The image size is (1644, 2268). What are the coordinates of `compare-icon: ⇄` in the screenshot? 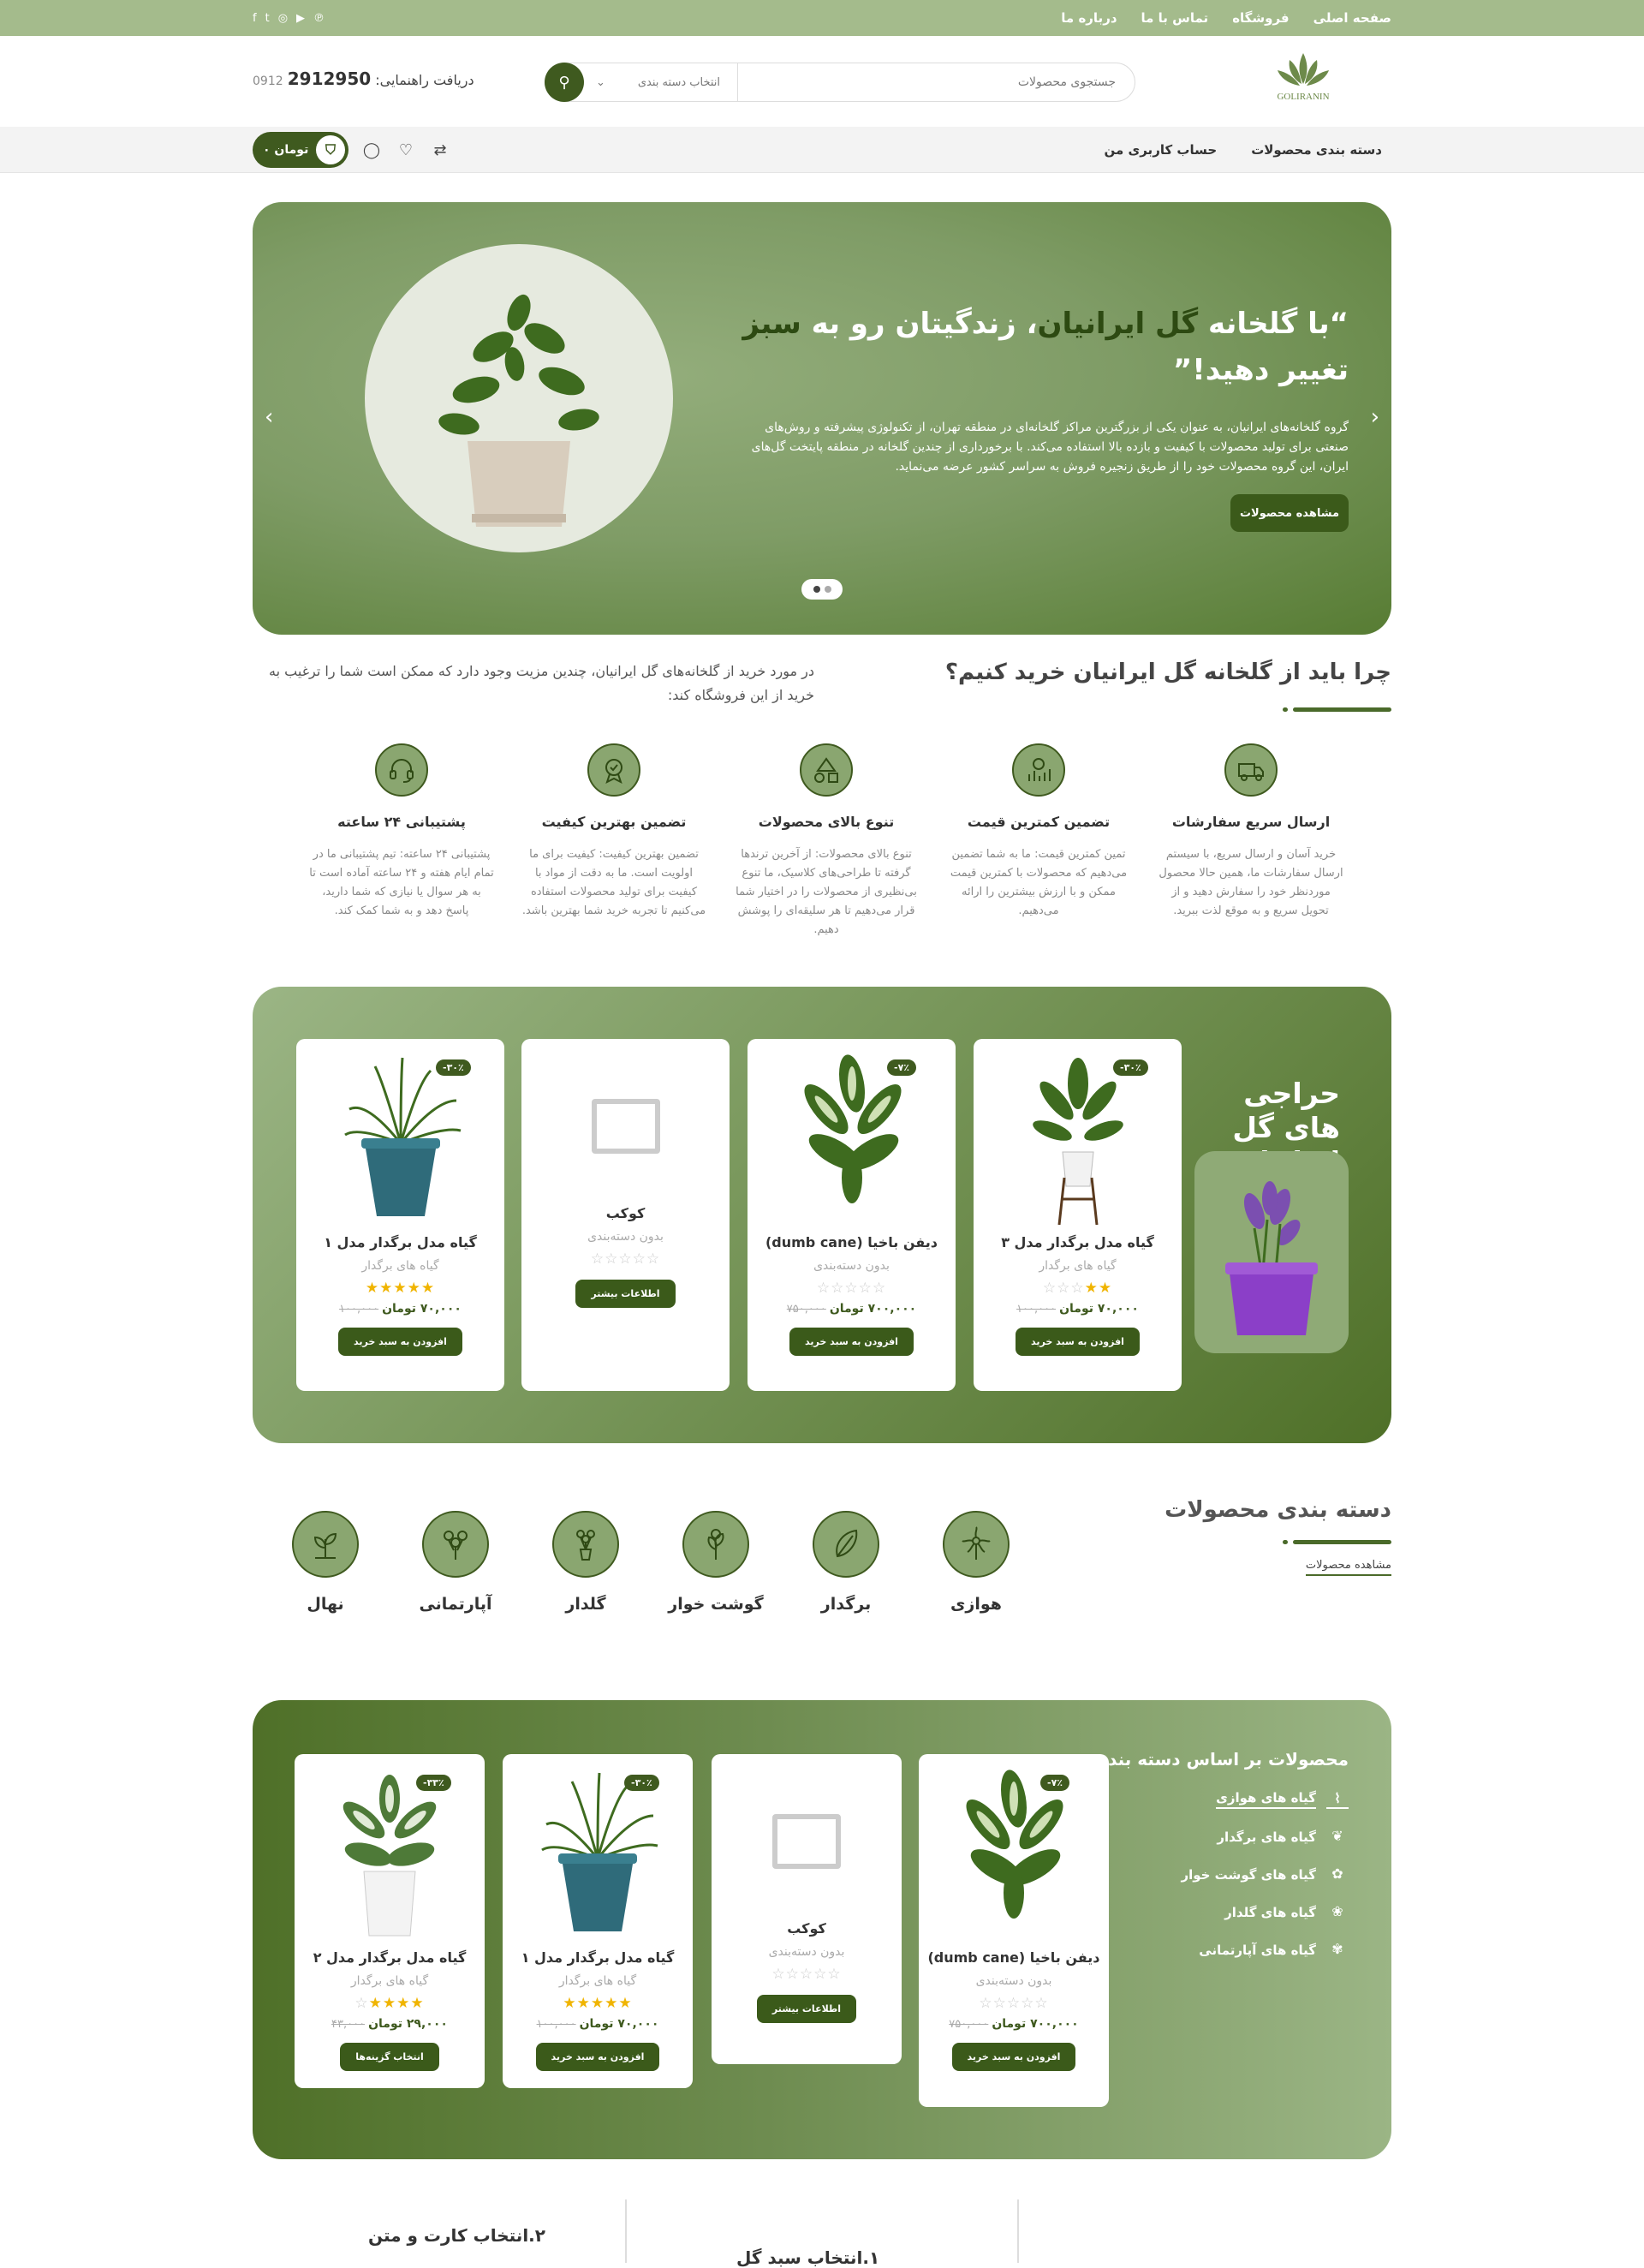 It's located at (440, 150).